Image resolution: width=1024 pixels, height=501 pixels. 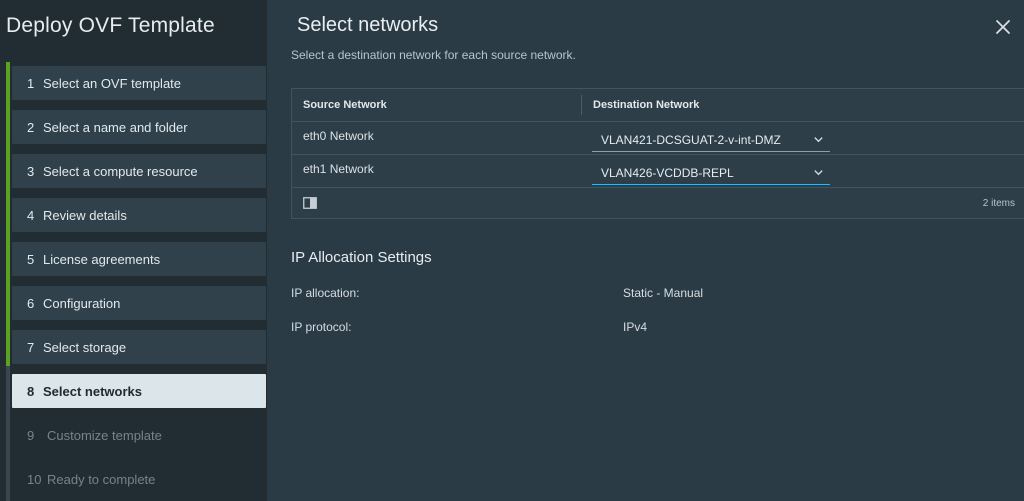 What do you see at coordinates (658, 203) in the screenshot?
I see `grid-footer: 2 items` at bounding box center [658, 203].